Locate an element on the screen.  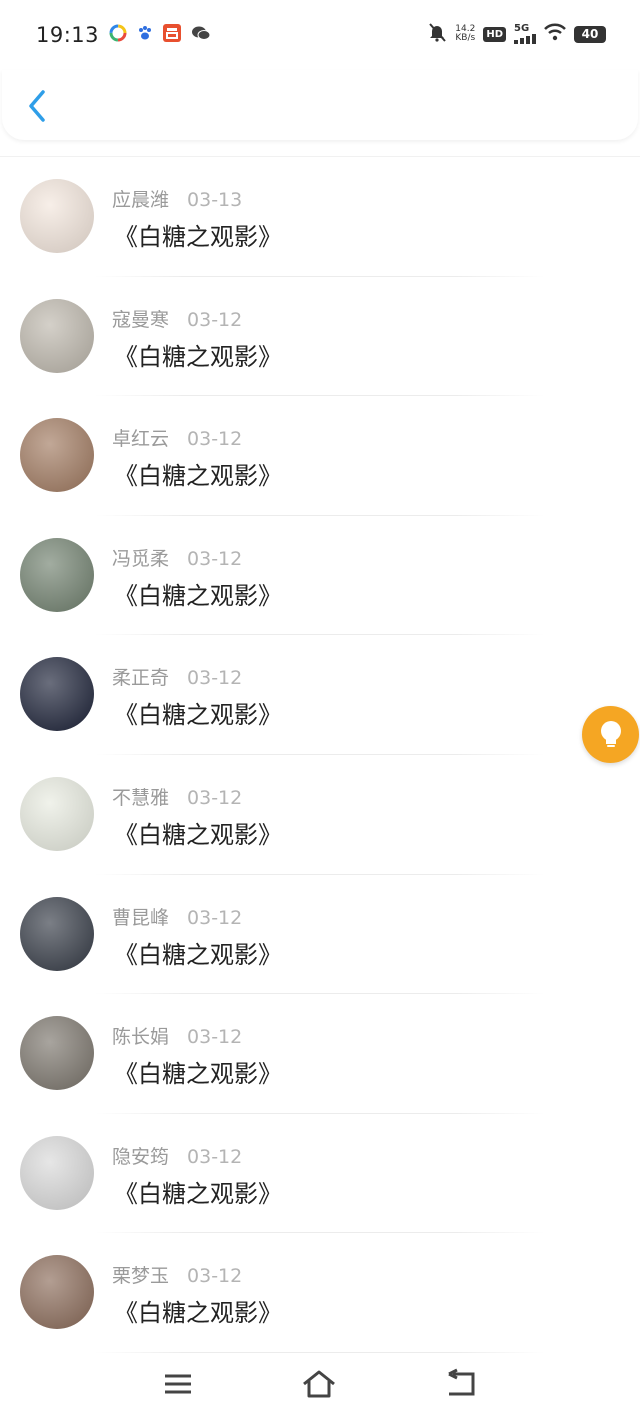
lightbulb-icon is located at coordinates (610, 733).